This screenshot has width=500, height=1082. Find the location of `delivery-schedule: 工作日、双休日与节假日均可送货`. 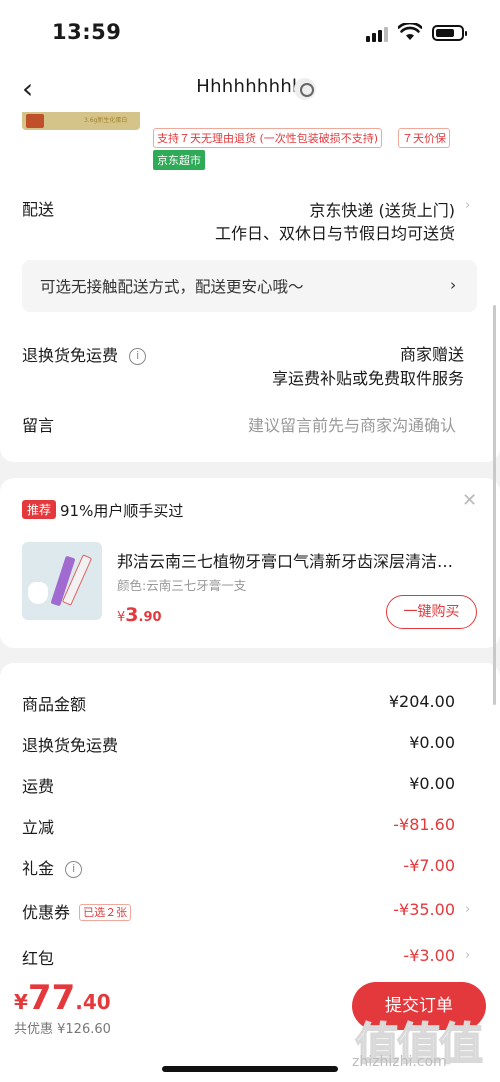

delivery-schedule: 工作日、双休日与节假日均可送货 is located at coordinates (334, 233).